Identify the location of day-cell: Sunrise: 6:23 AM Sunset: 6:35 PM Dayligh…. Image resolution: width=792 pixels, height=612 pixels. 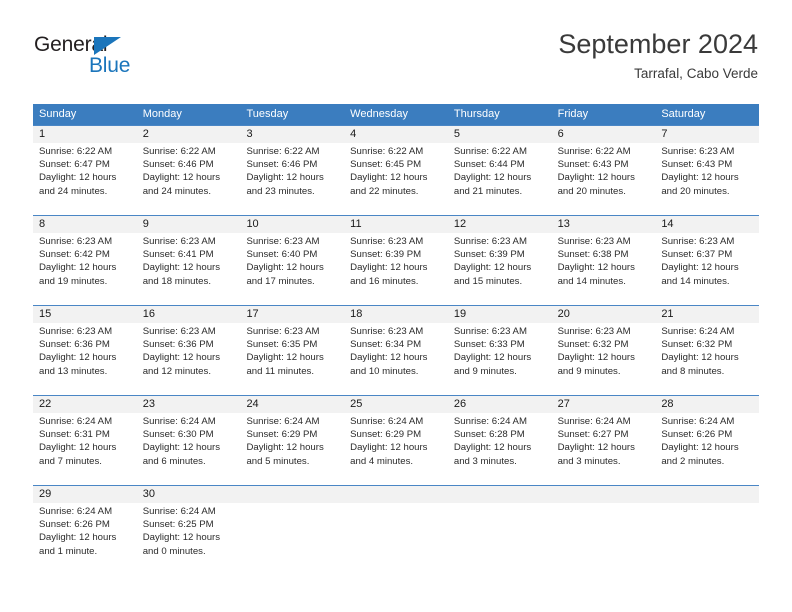
(292, 359).